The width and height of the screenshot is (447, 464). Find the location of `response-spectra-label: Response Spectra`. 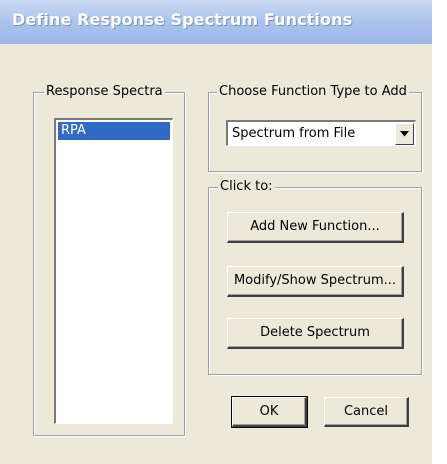

response-spectra-label: Response Spectra is located at coordinates (104, 91).